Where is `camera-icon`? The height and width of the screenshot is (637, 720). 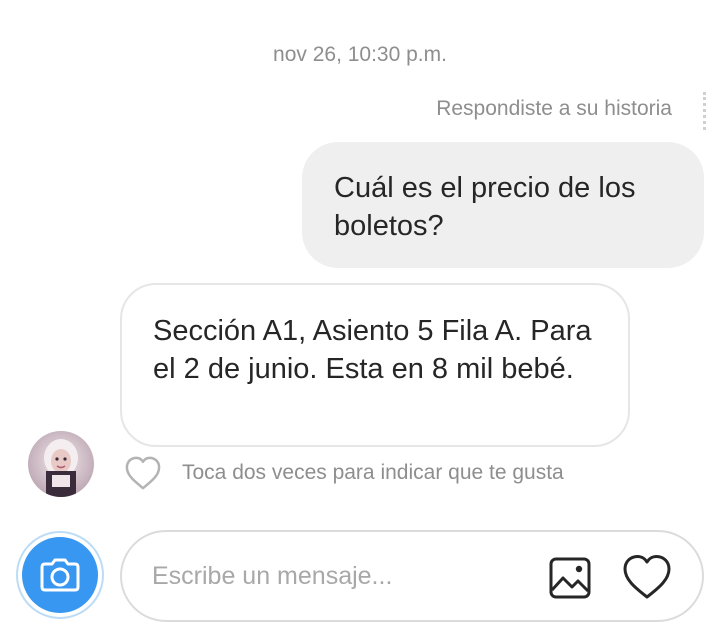
camera-icon is located at coordinates (60, 575).